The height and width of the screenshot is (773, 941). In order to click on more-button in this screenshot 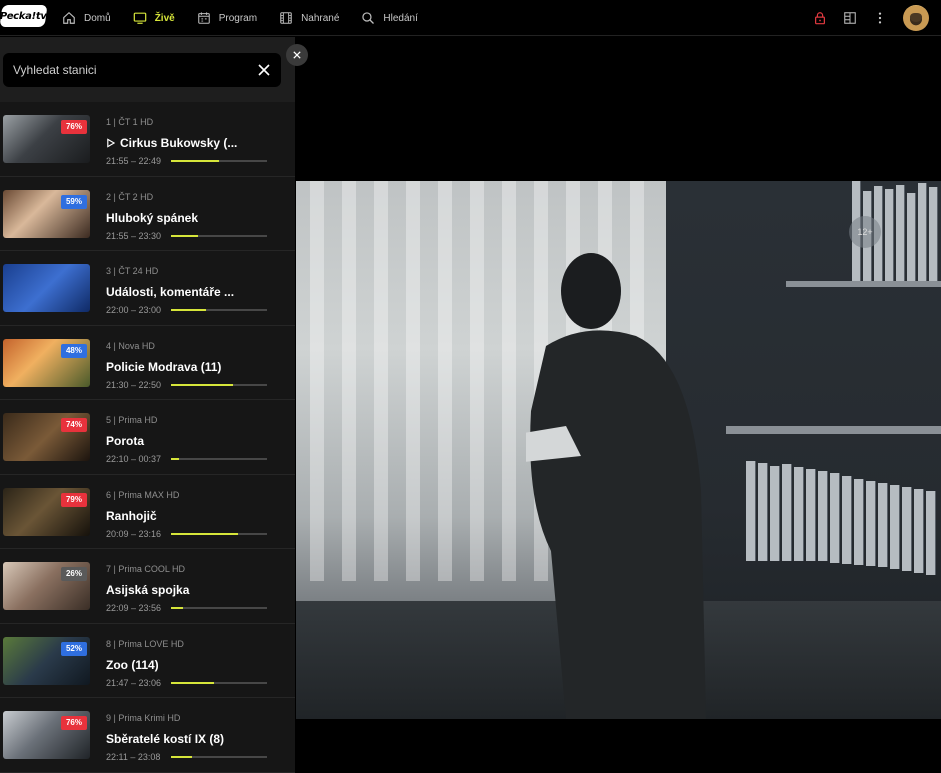, I will do `click(880, 18)`.